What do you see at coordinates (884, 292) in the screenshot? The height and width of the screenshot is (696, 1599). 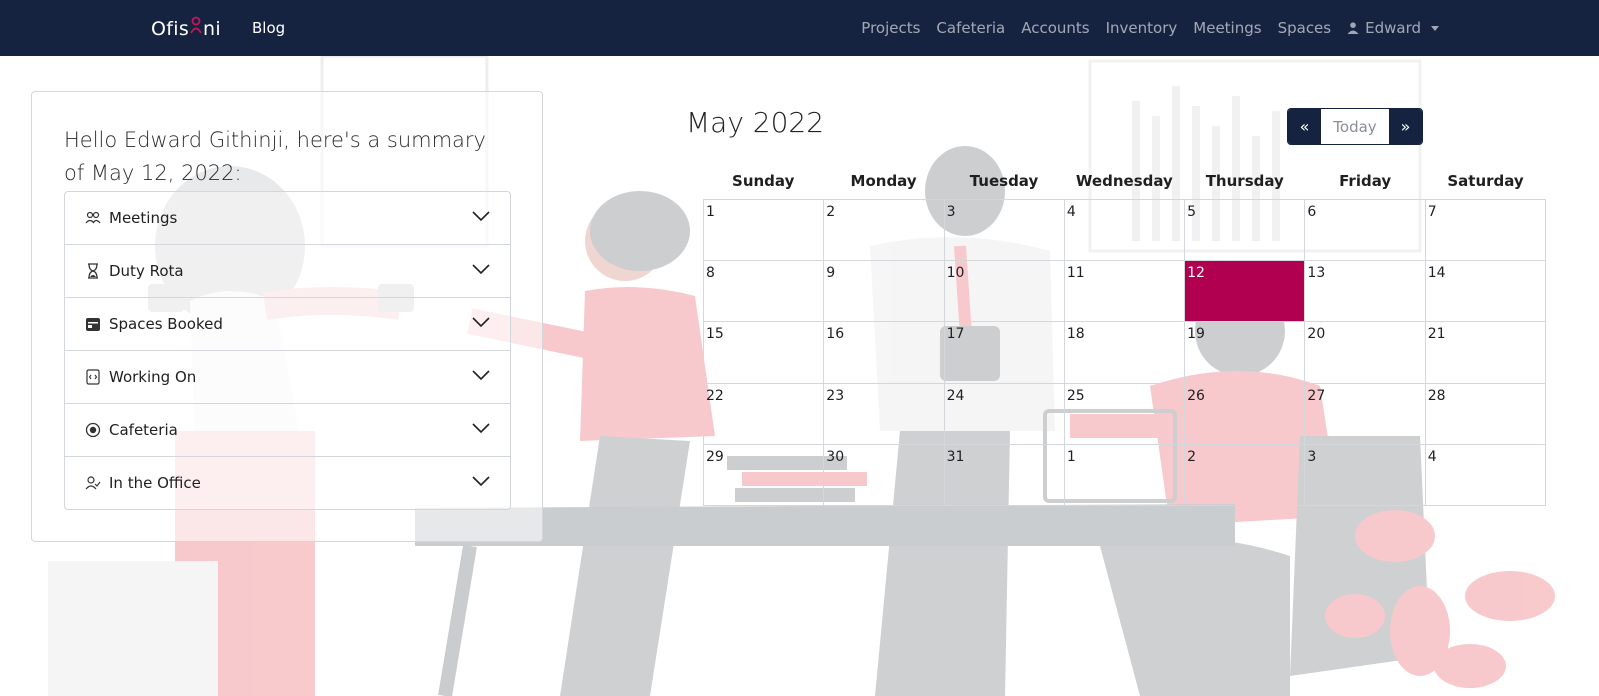 I see `calendar-day: 9` at bounding box center [884, 292].